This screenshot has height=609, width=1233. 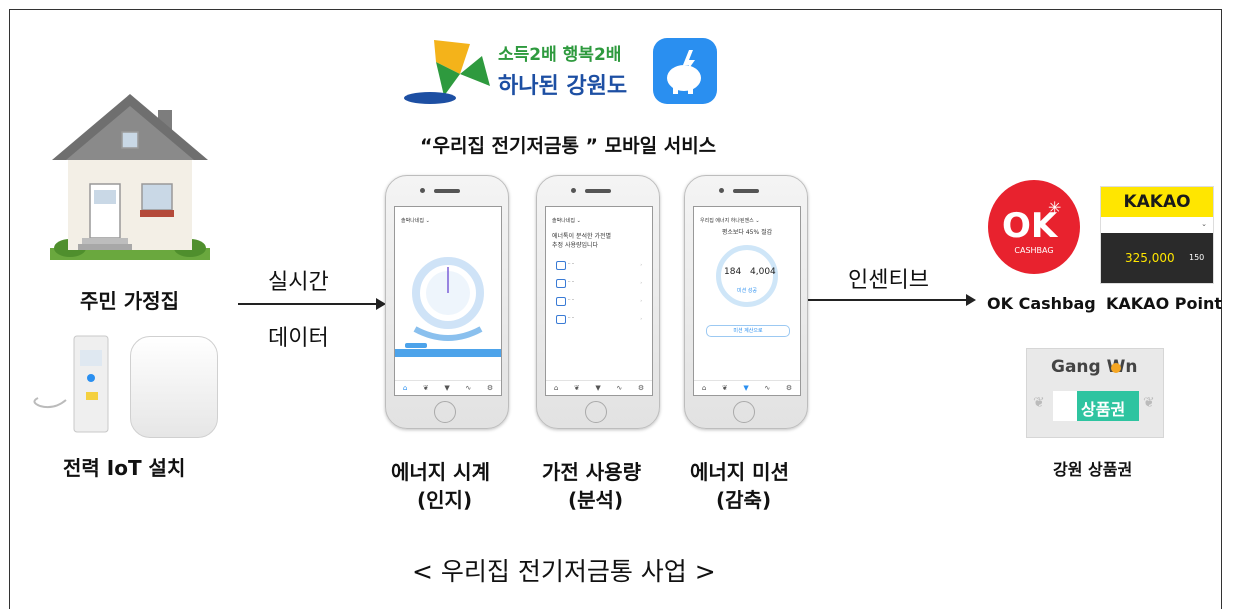 What do you see at coordinates (739, 472) in the screenshot?
I see `phone3-title: 에너지 미션` at bounding box center [739, 472].